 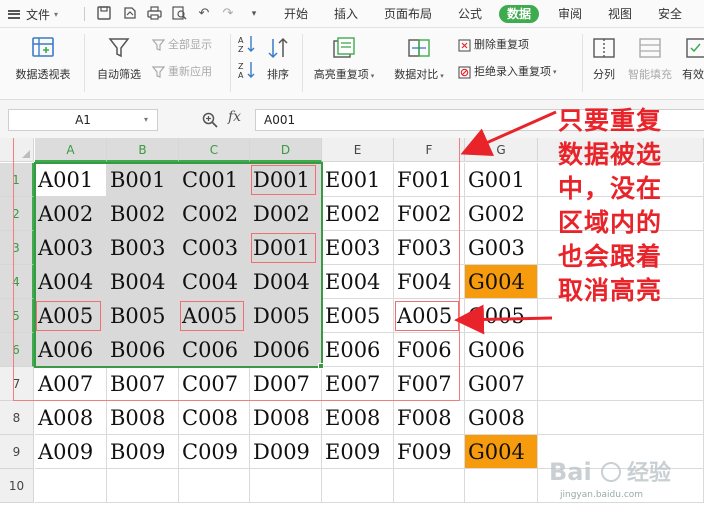 What do you see at coordinates (429, 350) in the screenshot?
I see `cell-f6: F006` at bounding box center [429, 350].